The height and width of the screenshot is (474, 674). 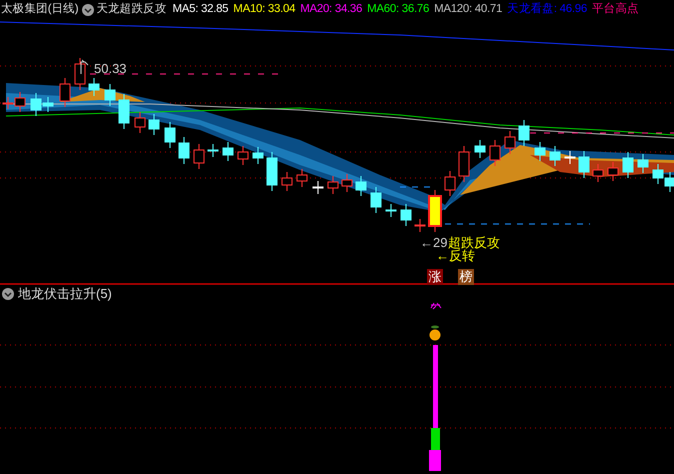 What do you see at coordinates (455, 255) in the screenshot?
I see `signal-label: ←反转` at bounding box center [455, 255].